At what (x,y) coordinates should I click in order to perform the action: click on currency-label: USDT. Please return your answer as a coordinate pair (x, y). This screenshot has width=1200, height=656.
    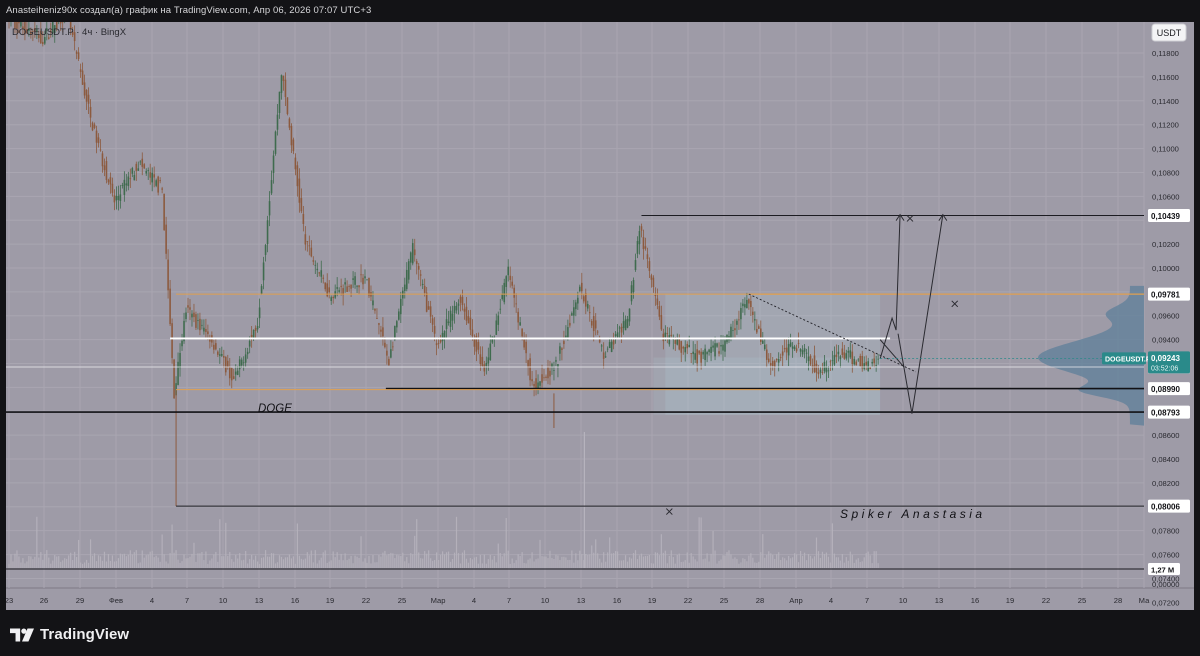
    Looking at the image, I should click on (1169, 33).